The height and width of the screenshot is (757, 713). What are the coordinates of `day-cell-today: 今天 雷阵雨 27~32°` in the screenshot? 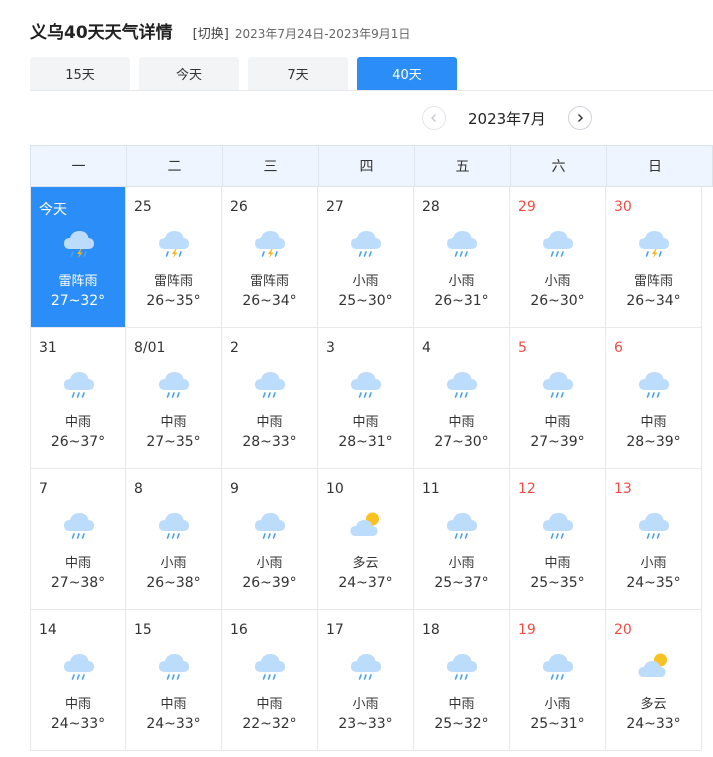 It's located at (78, 257).